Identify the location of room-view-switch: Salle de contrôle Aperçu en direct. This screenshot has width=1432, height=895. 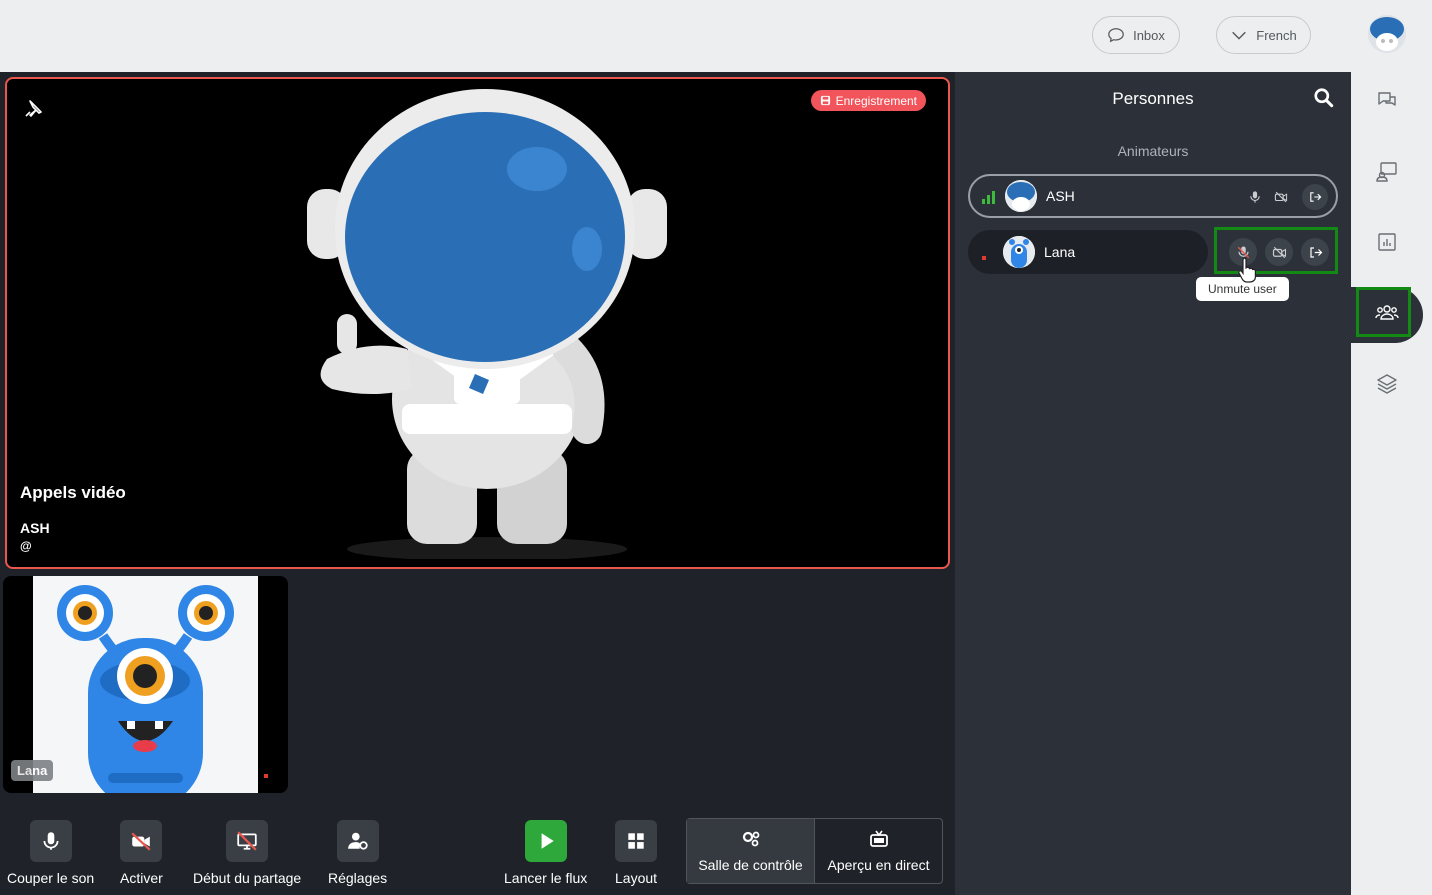
(814, 851).